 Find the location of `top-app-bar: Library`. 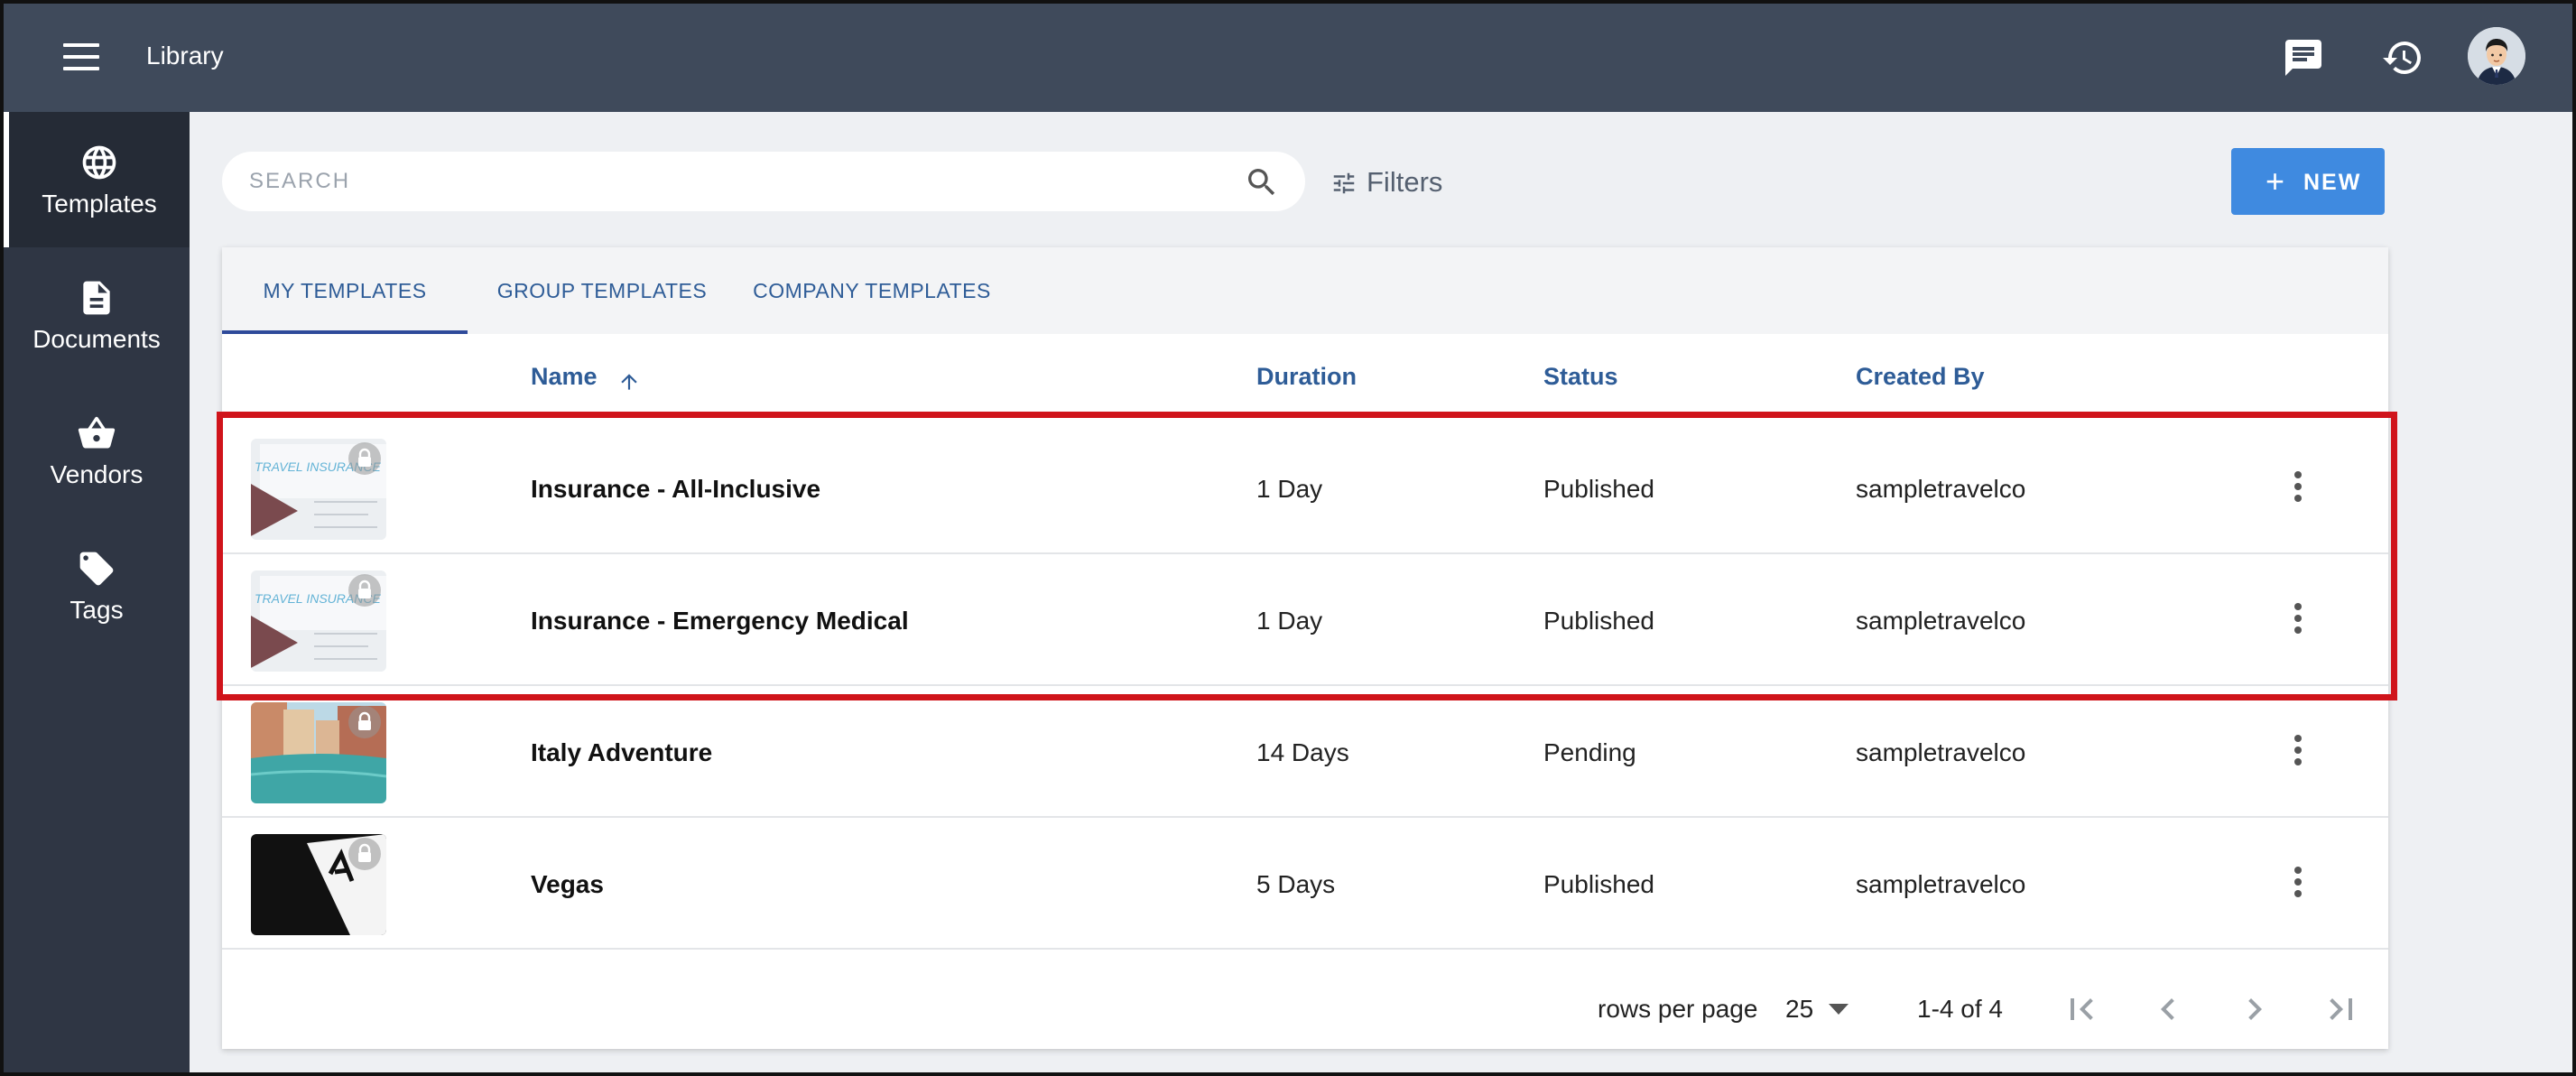

top-app-bar: Library is located at coordinates (1288, 58).